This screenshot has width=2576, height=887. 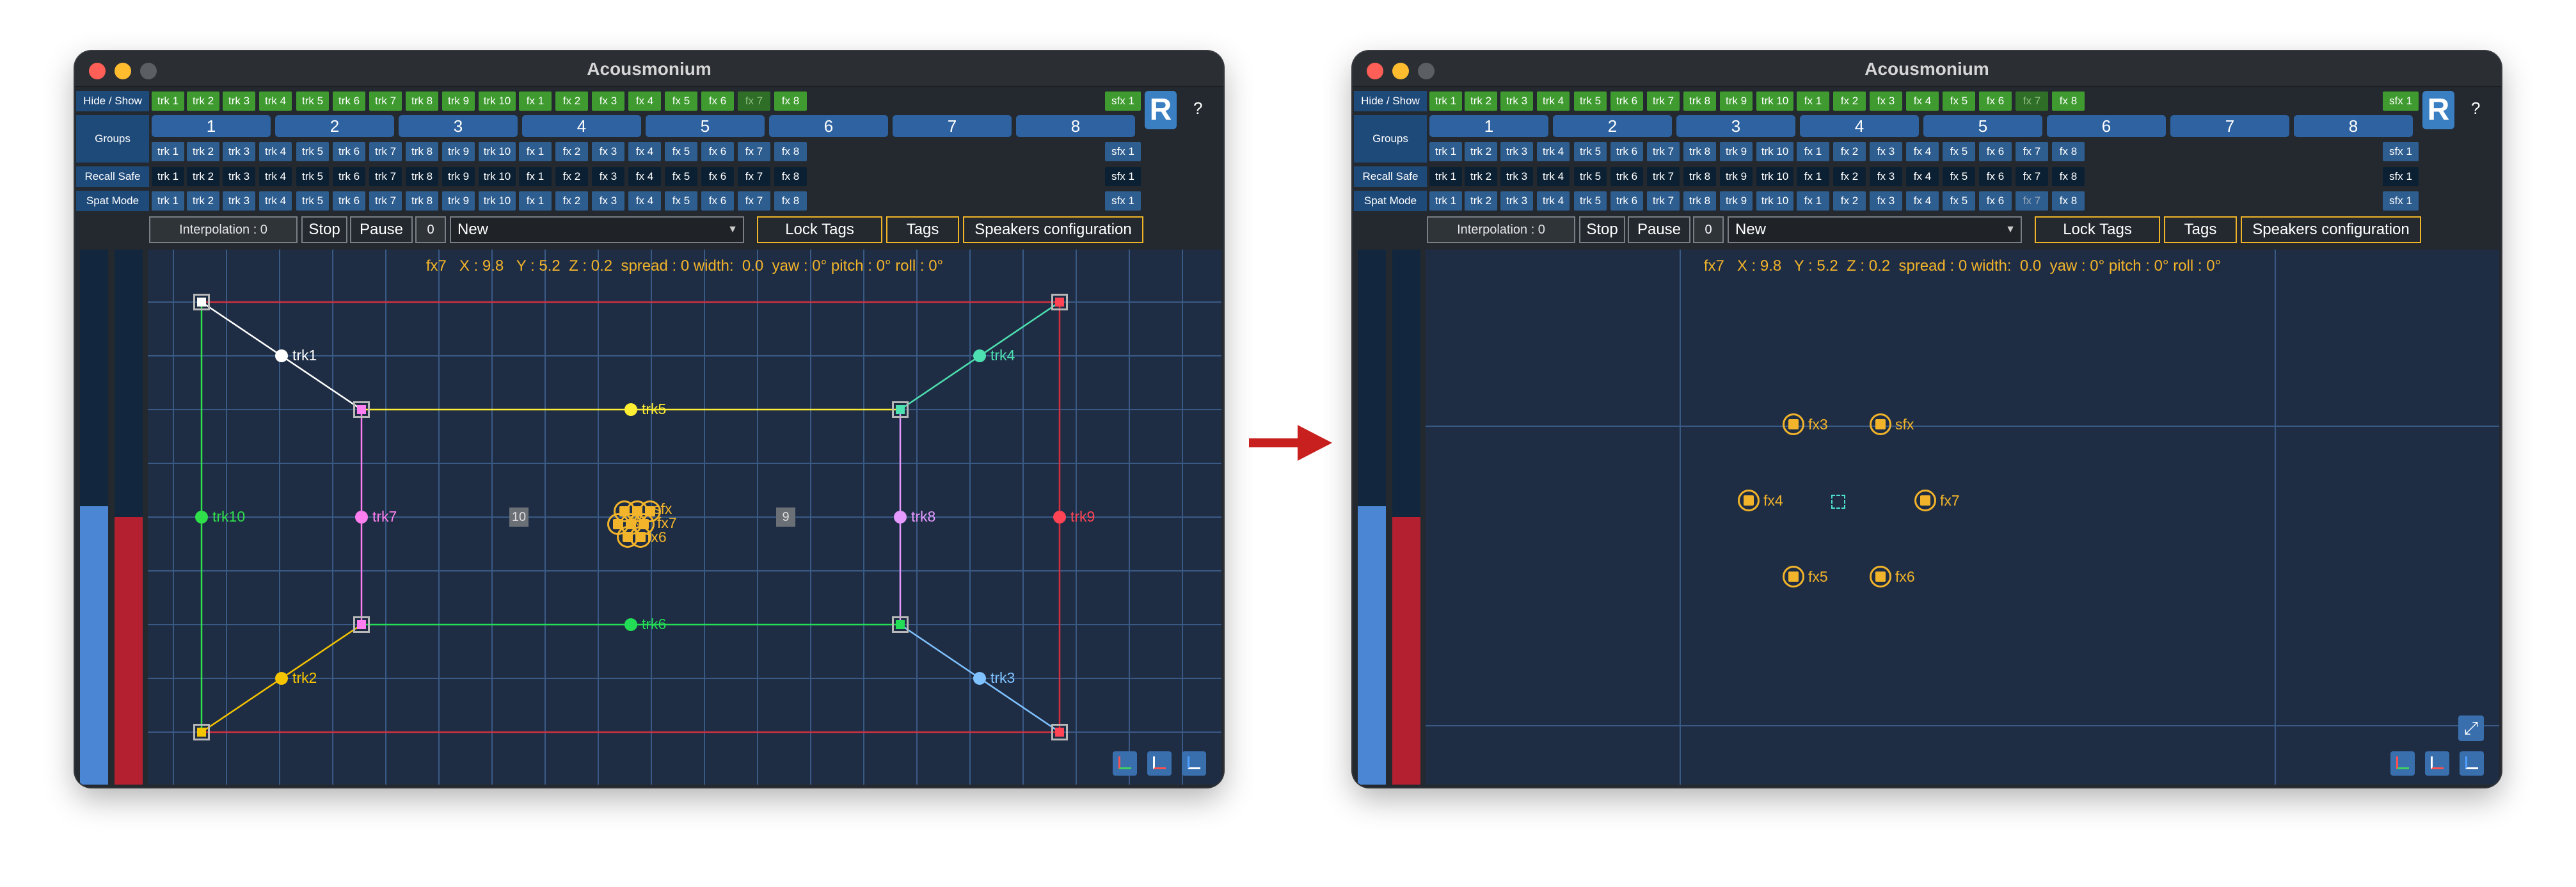 I want to click on spat-mode-sfx1: sfx 1, so click(x=2401, y=201).